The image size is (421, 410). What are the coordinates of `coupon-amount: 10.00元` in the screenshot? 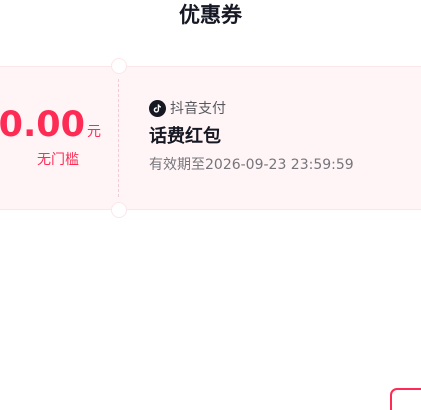 It's located at (50, 128).